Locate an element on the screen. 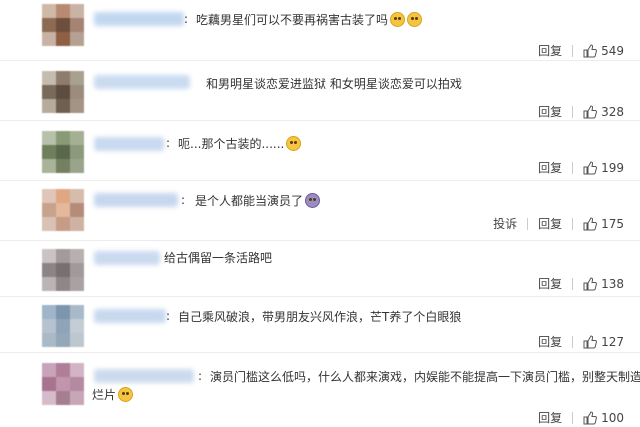 The image size is (640, 427). like-count: 138 is located at coordinates (612, 283).